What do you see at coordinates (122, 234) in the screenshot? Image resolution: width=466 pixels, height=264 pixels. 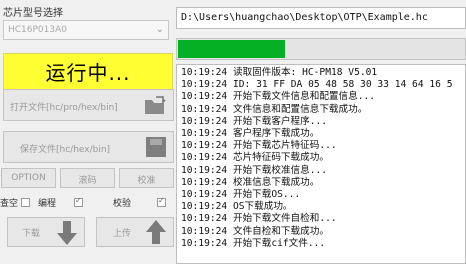 I see `upload-label: 上传` at bounding box center [122, 234].